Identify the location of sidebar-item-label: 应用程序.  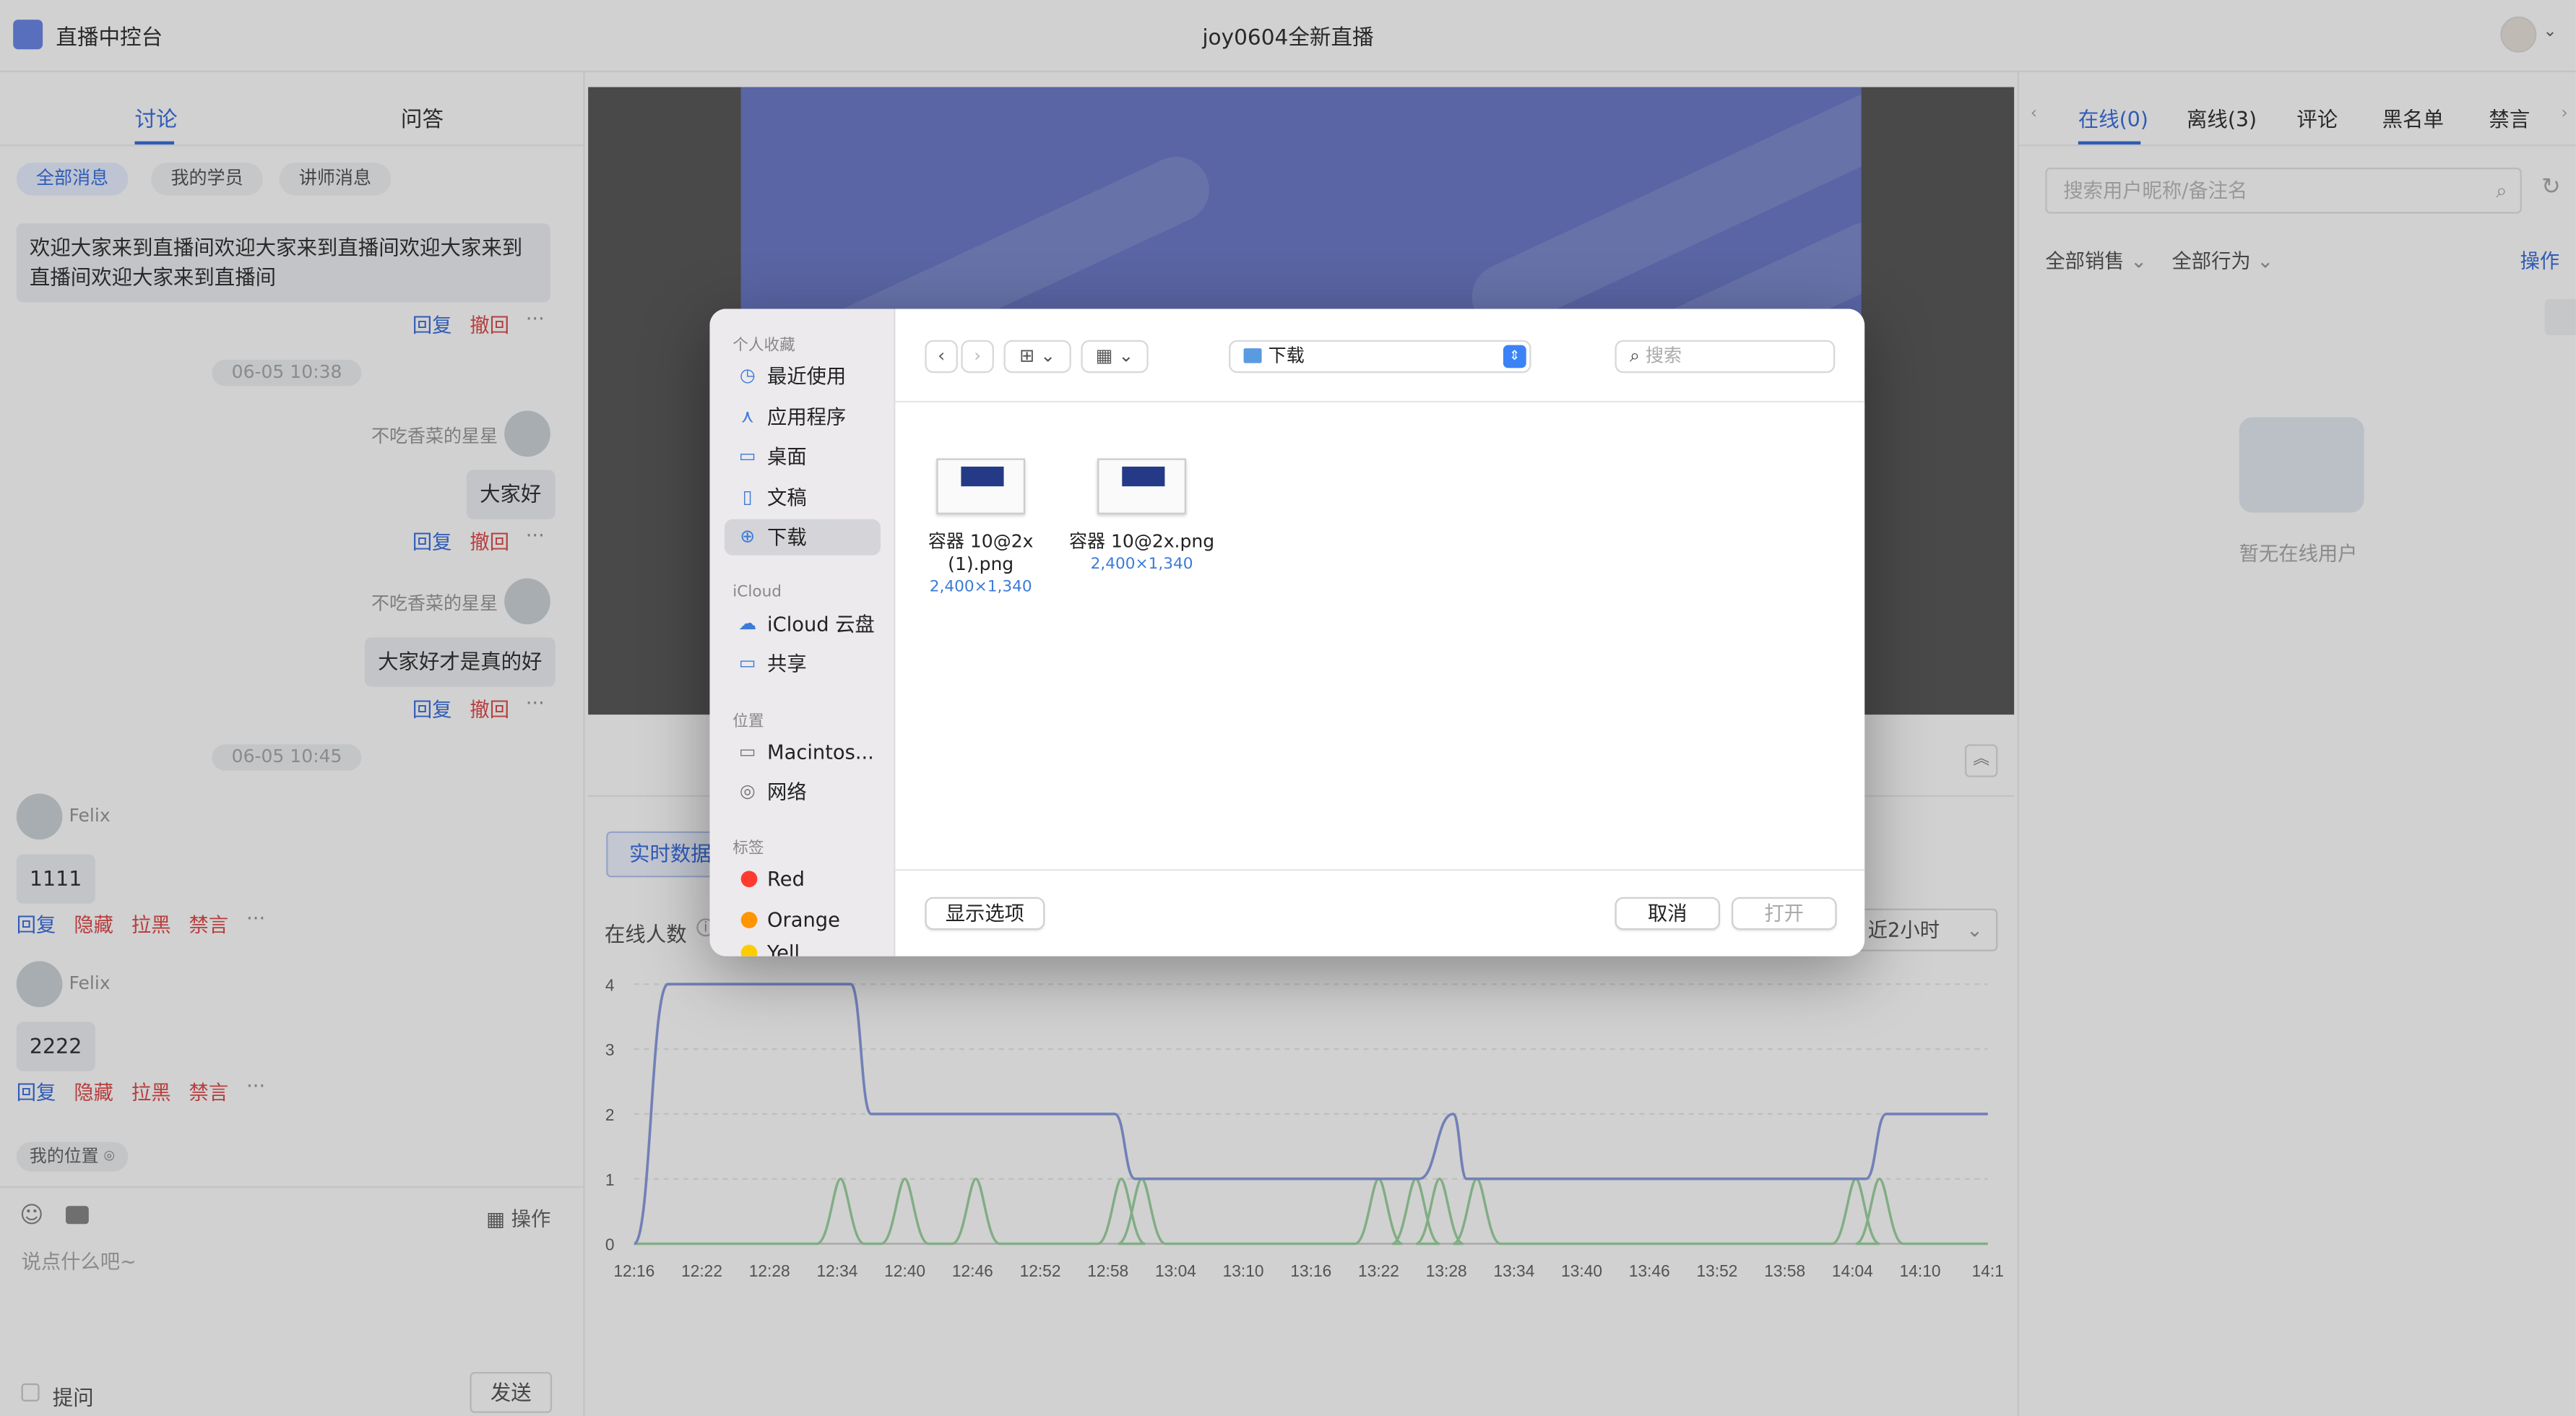
(807, 417).